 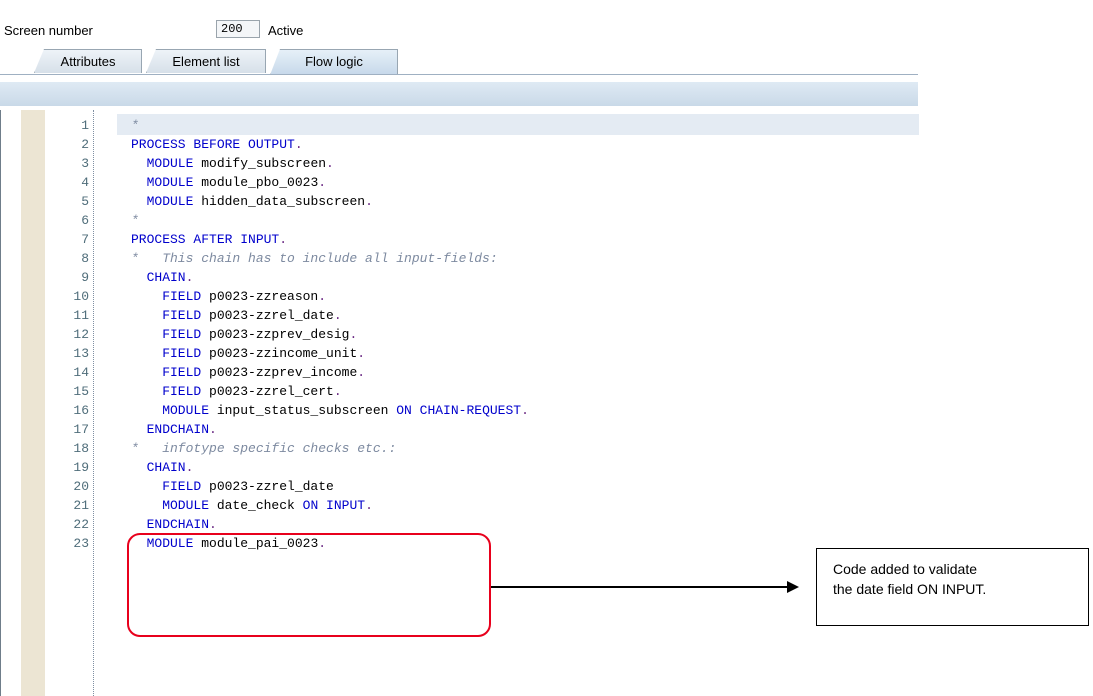 I want to click on code-token: * infotype specific checks etc.:, so click(x=264, y=448).